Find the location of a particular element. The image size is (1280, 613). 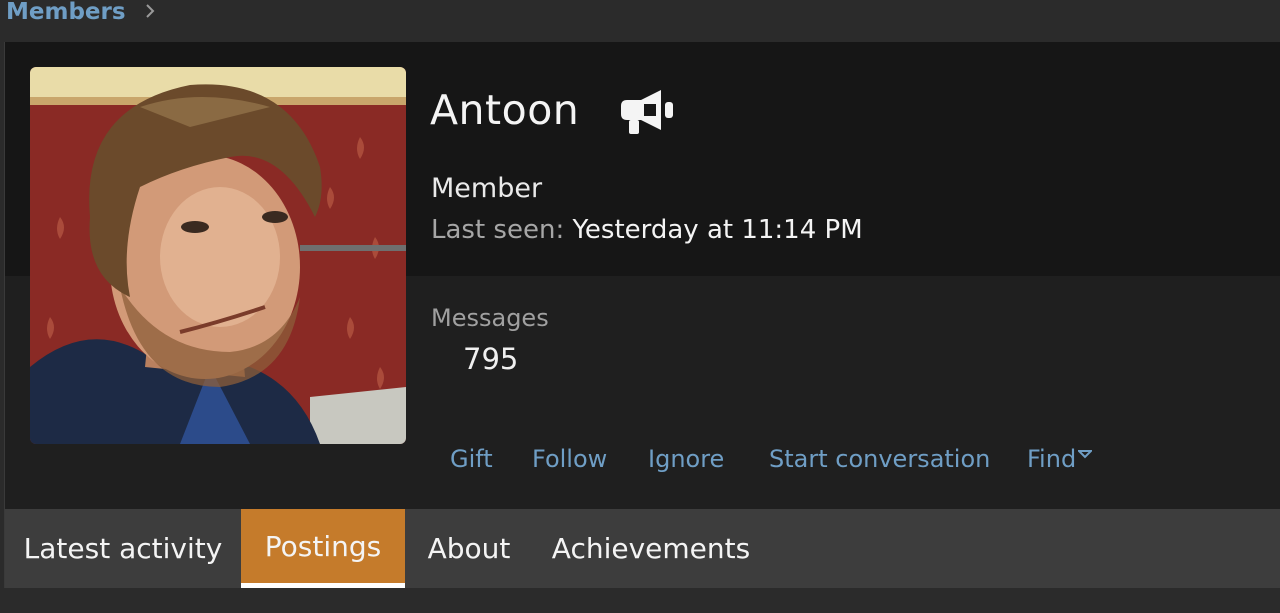

tab-latest-activity: Latest activity is located at coordinates (123, 548).